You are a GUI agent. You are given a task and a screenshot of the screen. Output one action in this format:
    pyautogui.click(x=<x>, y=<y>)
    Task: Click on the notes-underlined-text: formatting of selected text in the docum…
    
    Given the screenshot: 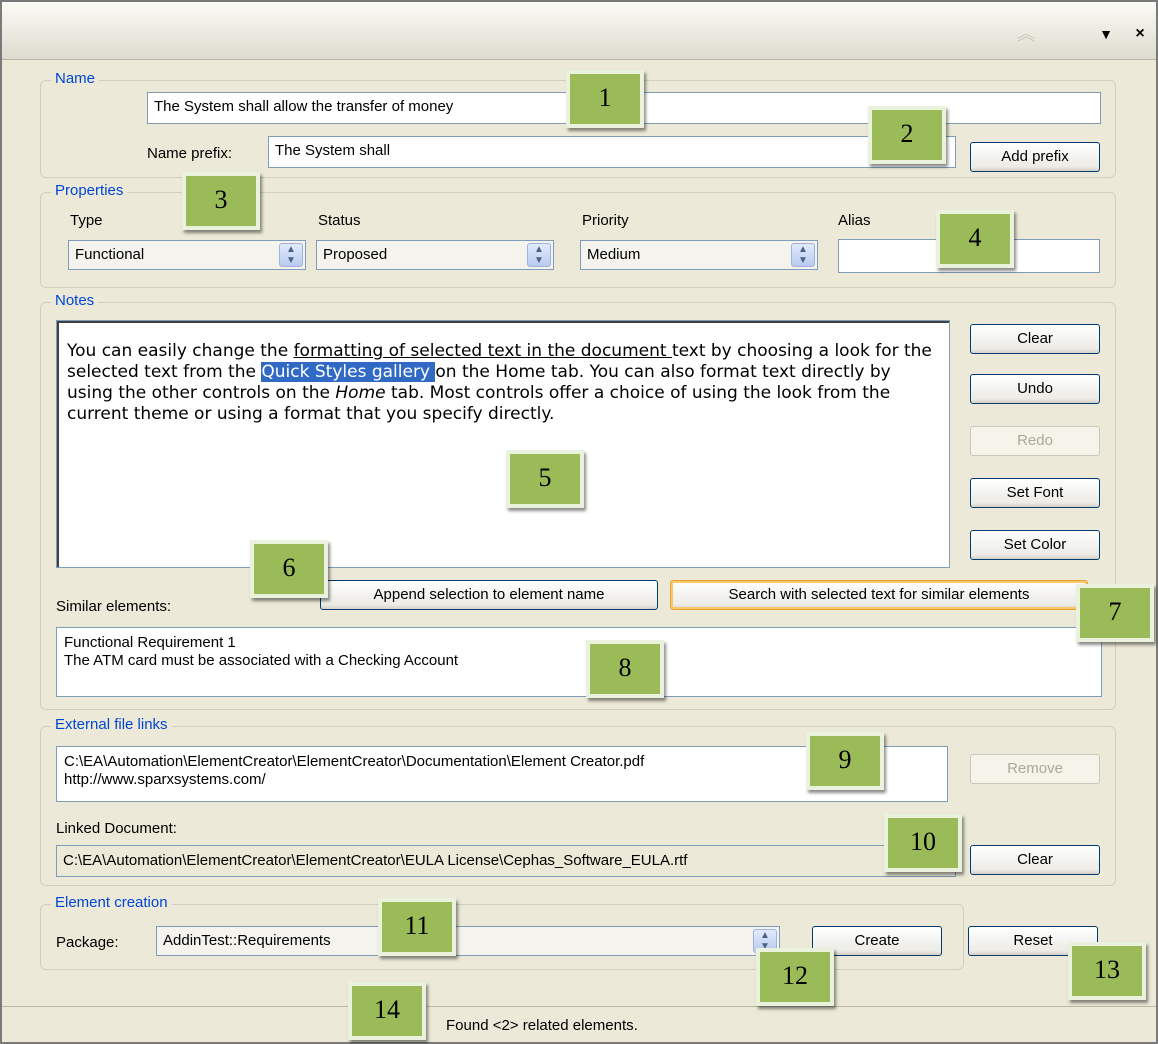 What is the action you would take?
    pyautogui.click(x=482, y=351)
    